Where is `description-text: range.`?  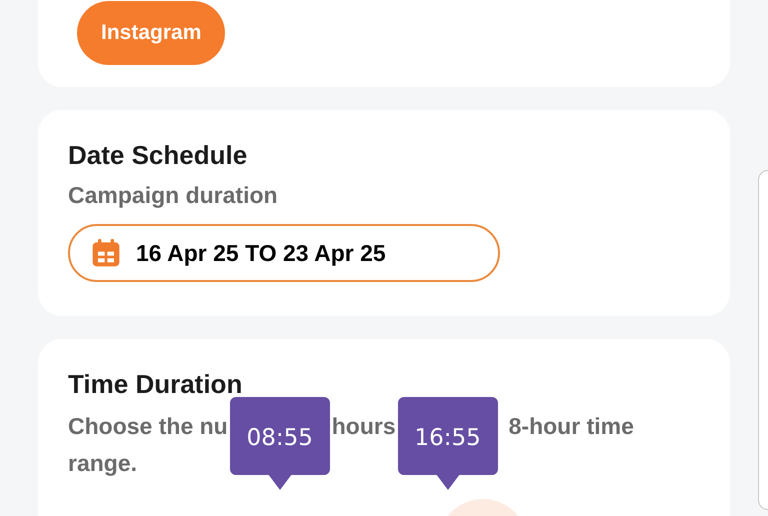 description-text: range. is located at coordinates (103, 463).